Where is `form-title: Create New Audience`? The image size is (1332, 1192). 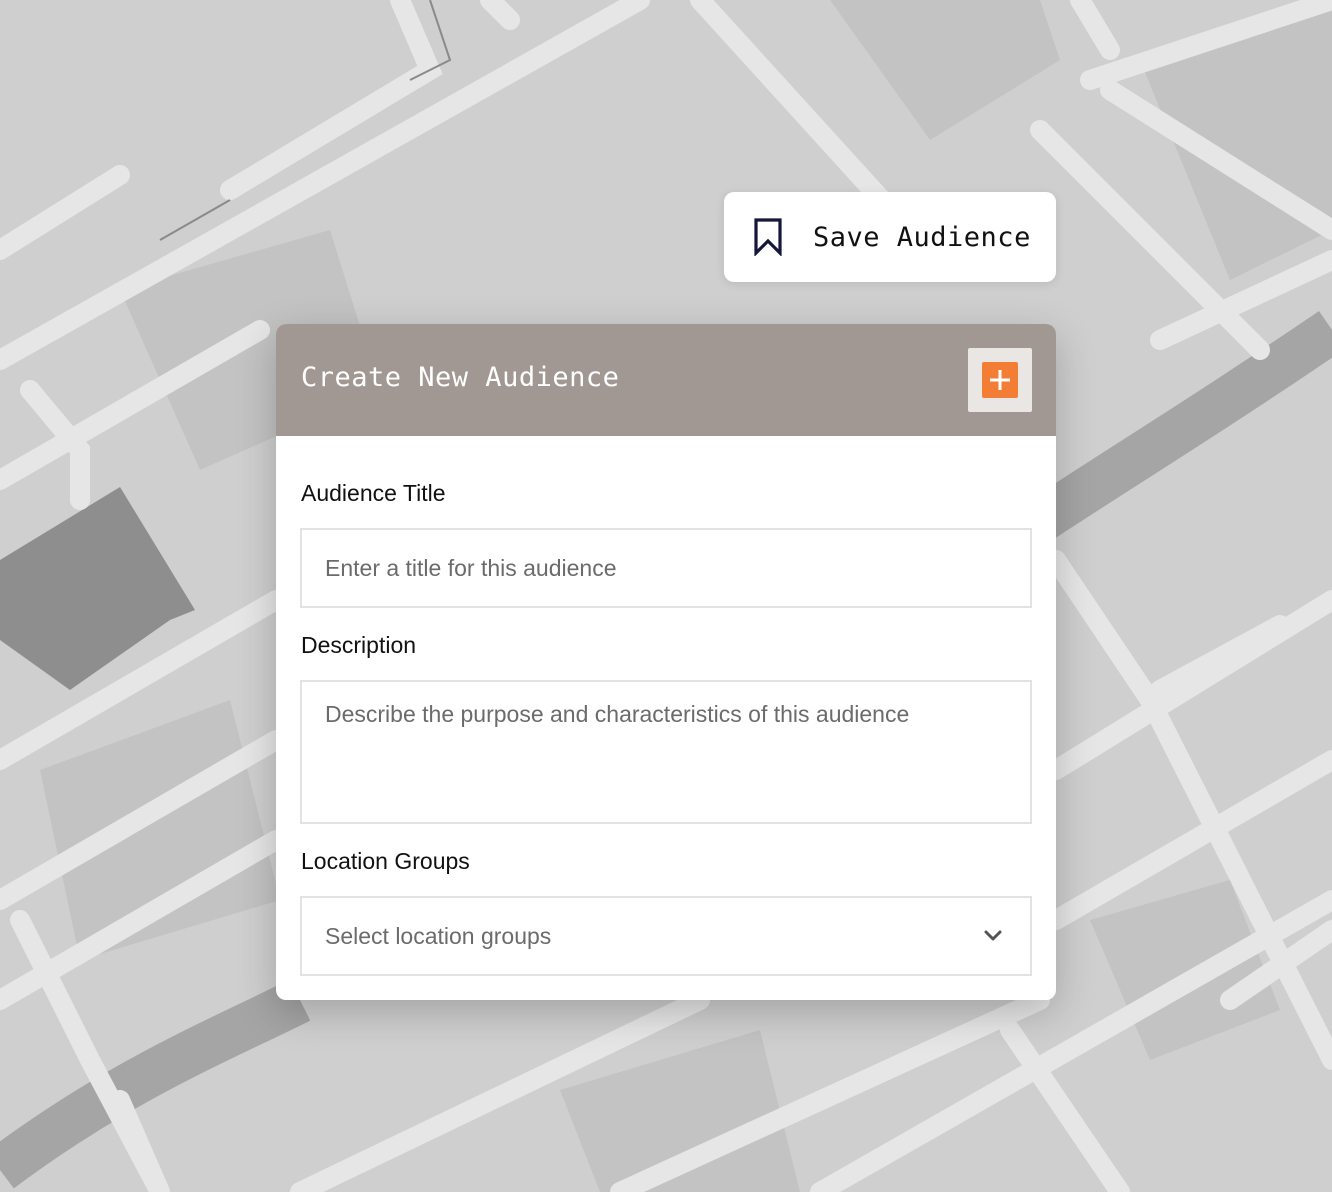 form-title: Create New Audience is located at coordinates (460, 377).